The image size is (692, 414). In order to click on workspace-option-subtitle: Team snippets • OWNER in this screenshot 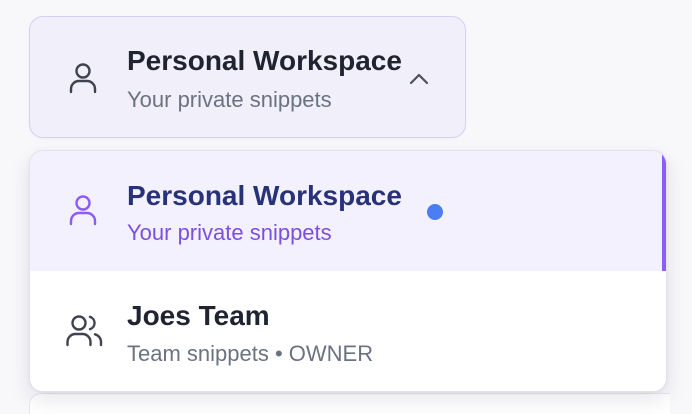, I will do `click(250, 353)`.